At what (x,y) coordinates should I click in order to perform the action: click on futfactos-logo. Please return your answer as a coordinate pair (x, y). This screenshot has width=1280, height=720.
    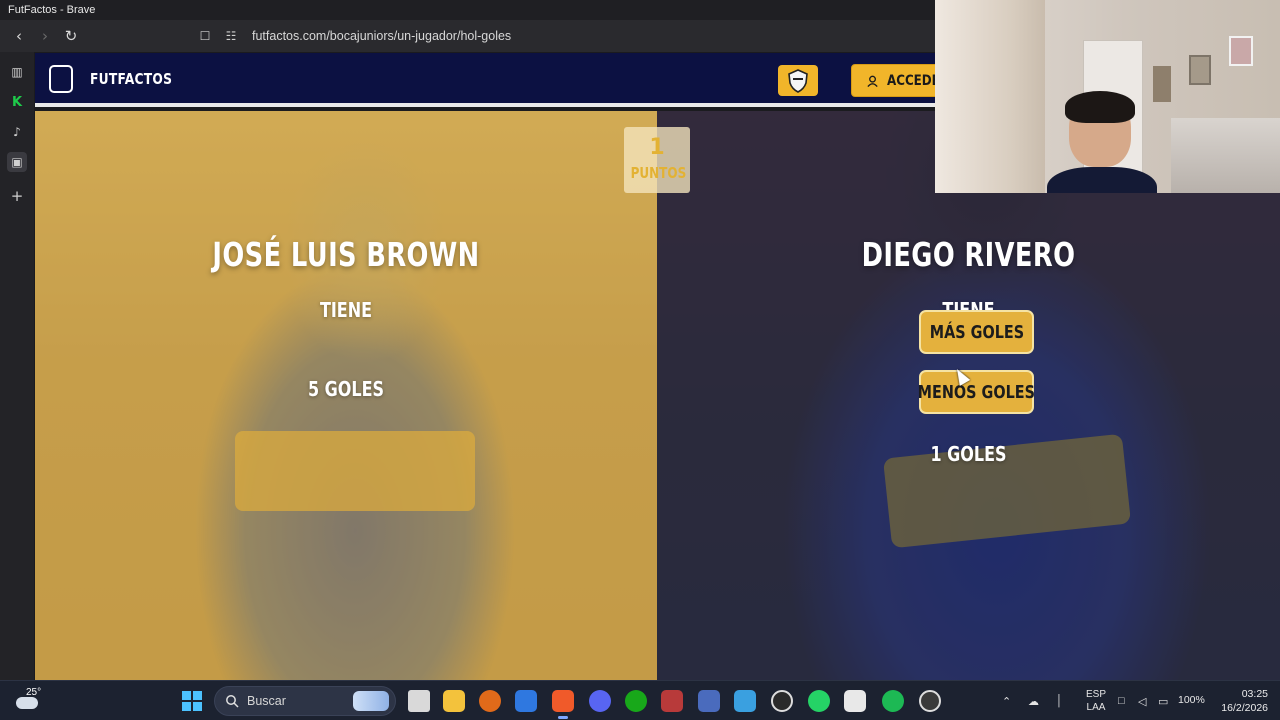
    Looking at the image, I should click on (61, 79).